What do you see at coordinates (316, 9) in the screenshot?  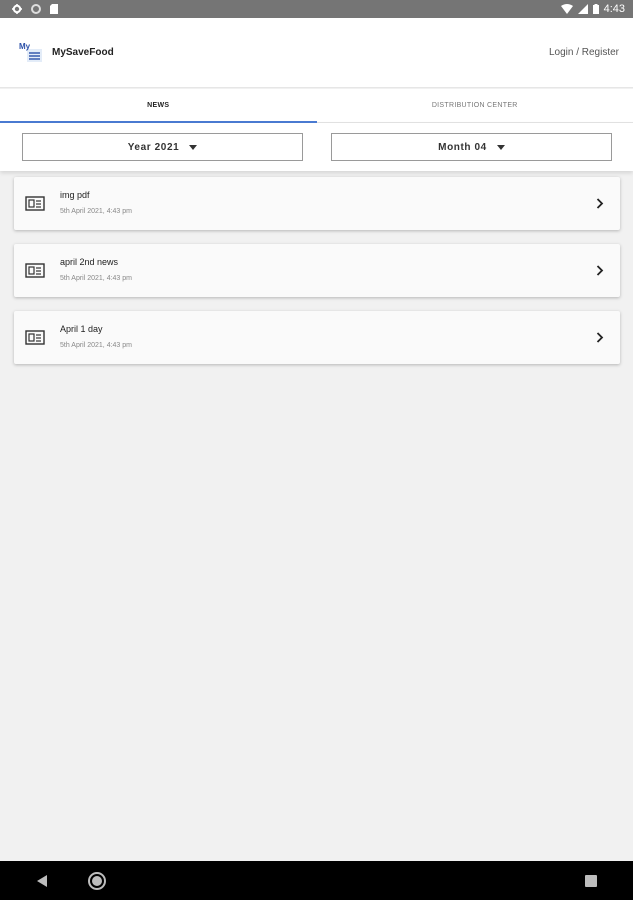 I see `status-bar: 4:43` at bounding box center [316, 9].